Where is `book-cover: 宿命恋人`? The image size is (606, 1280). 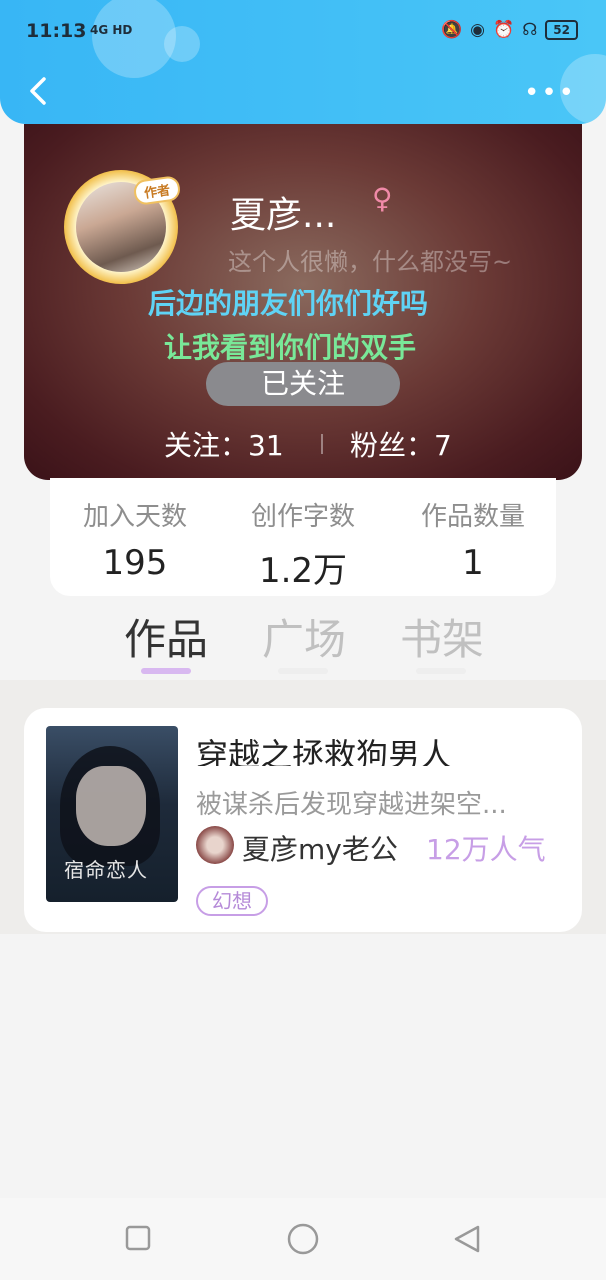 book-cover: 宿命恋人 is located at coordinates (112, 814).